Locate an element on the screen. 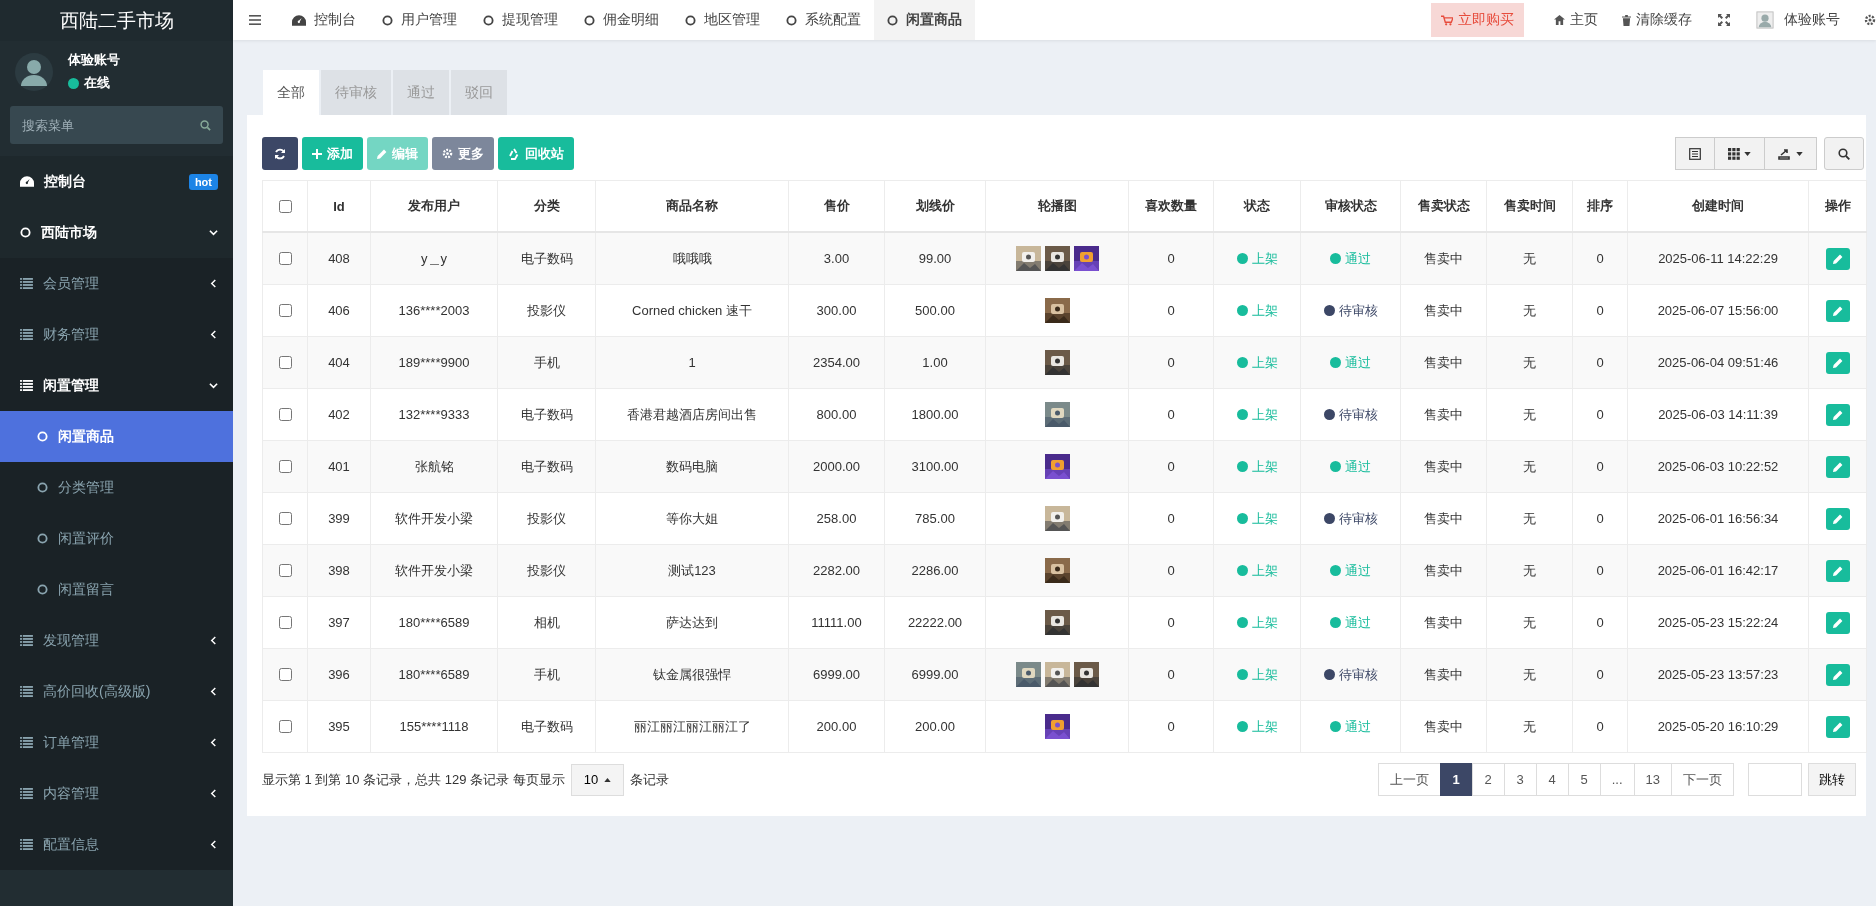 The width and height of the screenshot is (1876, 906). column-header: Id is located at coordinates (339, 206).